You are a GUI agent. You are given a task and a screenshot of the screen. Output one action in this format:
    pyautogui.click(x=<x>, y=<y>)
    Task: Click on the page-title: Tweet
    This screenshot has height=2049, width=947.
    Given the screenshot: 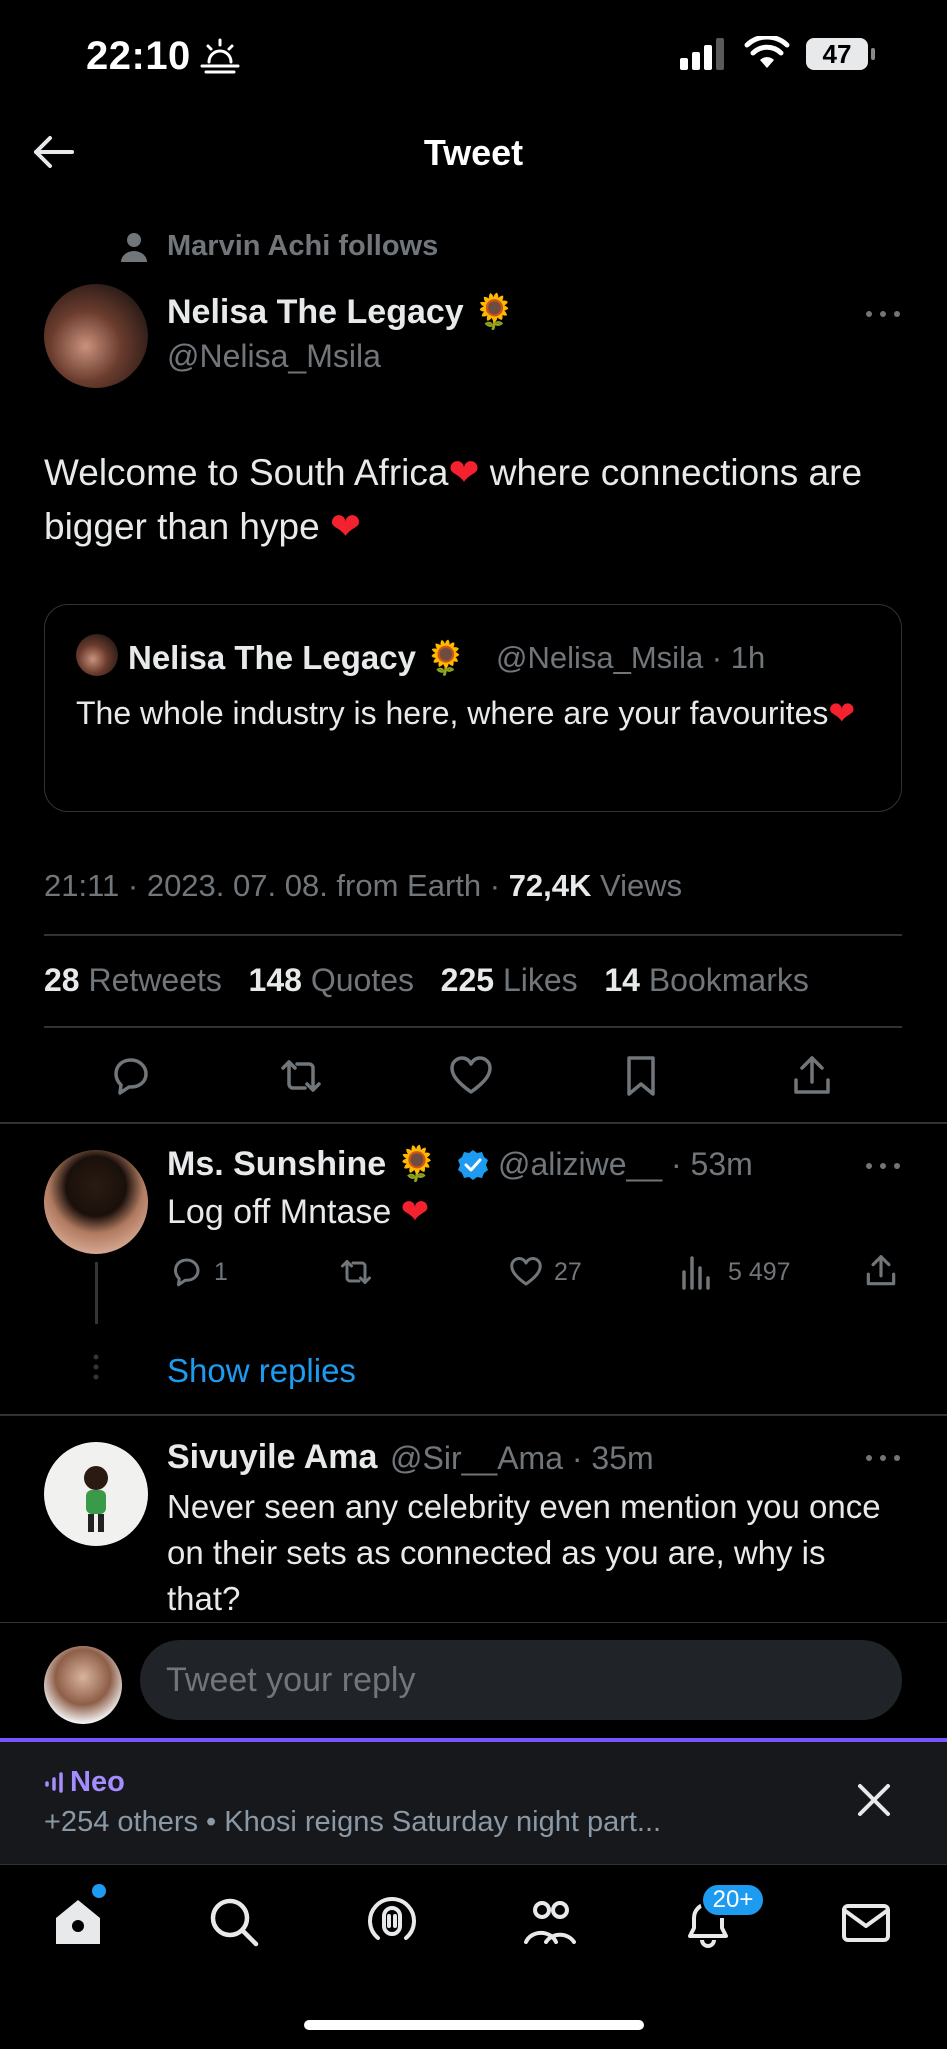 What is the action you would take?
    pyautogui.click(x=473, y=152)
    